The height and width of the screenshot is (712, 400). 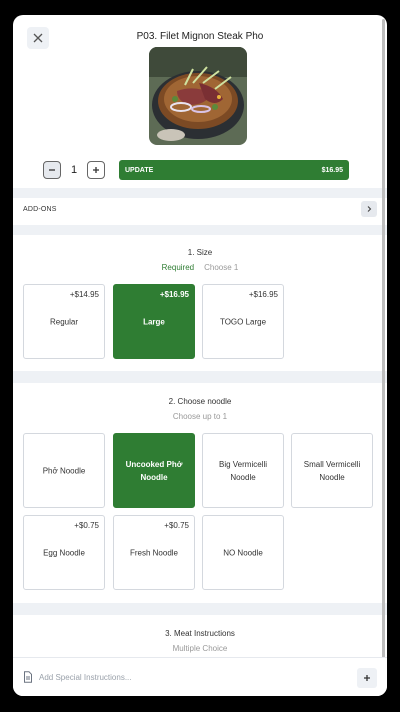 What do you see at coordinates (200, 416) in the screenshot?
I see `noodle-section-subtitle: Choose up to 1` at bounding box center [200, 416].